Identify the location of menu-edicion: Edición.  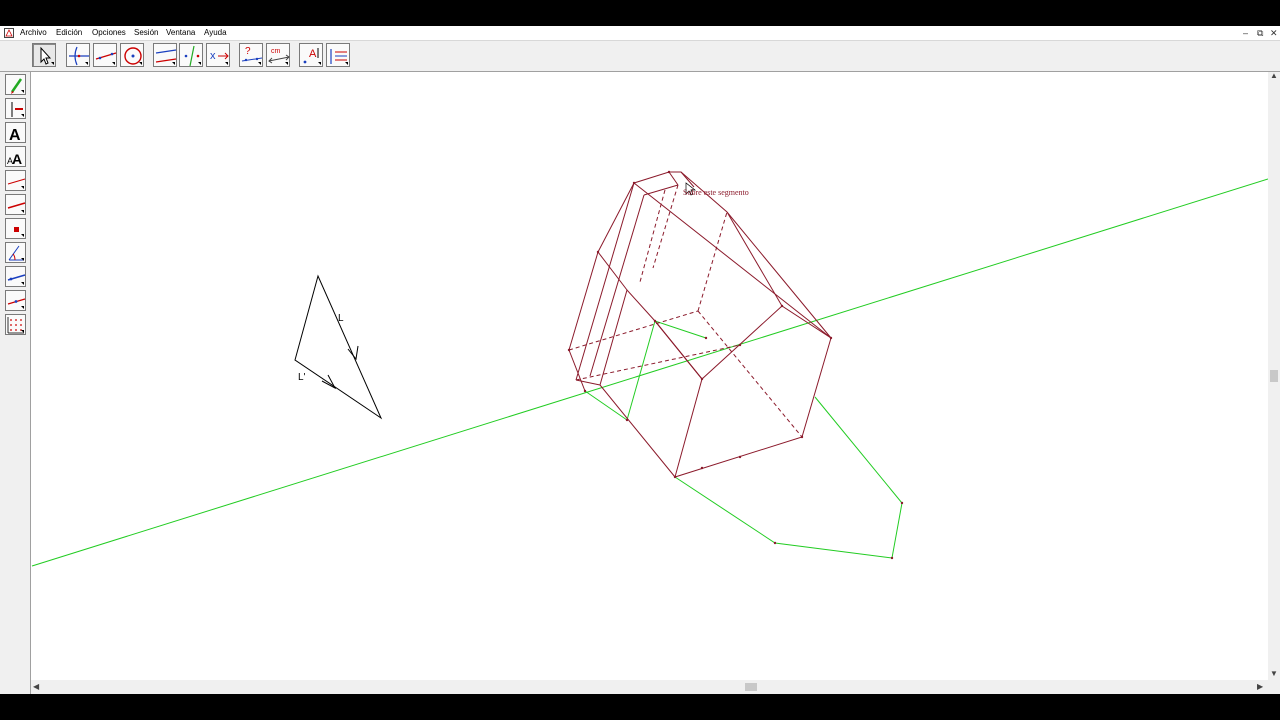
(69, 33).